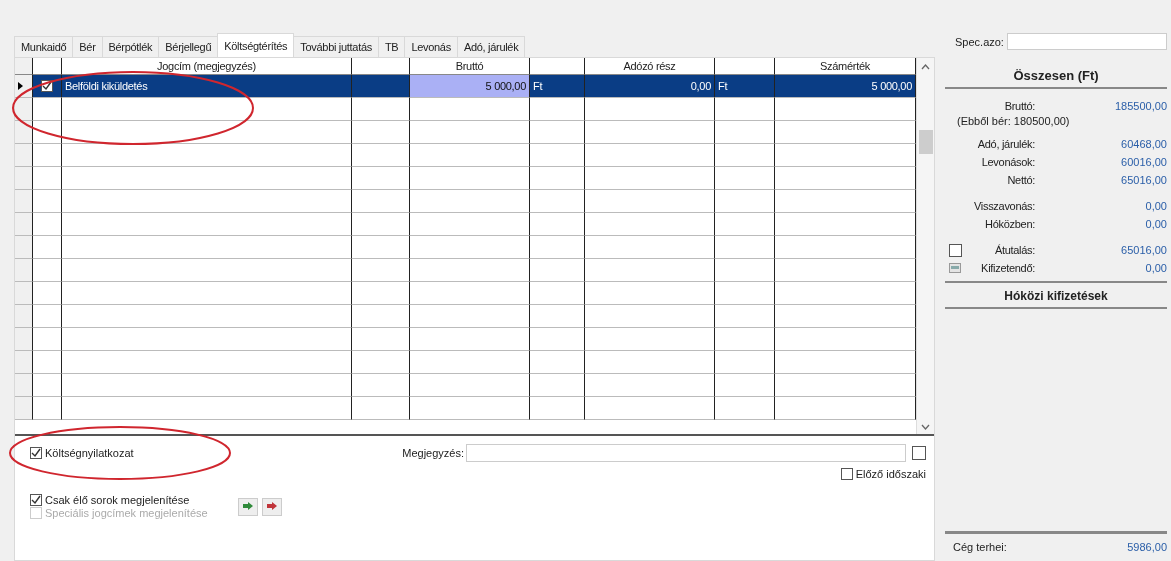 This screenshot has width=1171, height=561. Describe the element at coordinates (1140, 106) in the screenshot. I see `summary-value: 185500,00` at that location.